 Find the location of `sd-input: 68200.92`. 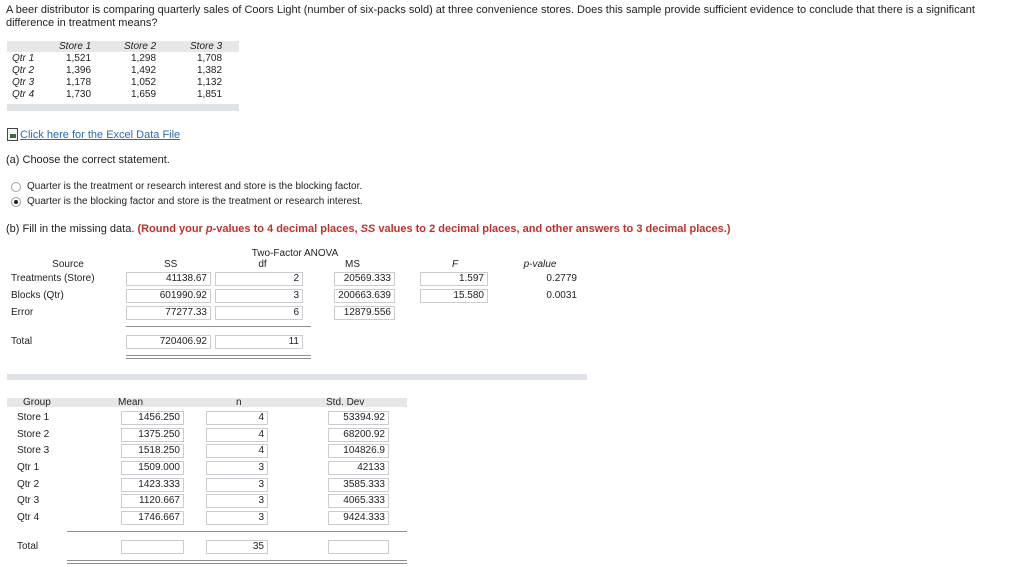

sd-input: 68200.92 is located at coordinates (358, 435).